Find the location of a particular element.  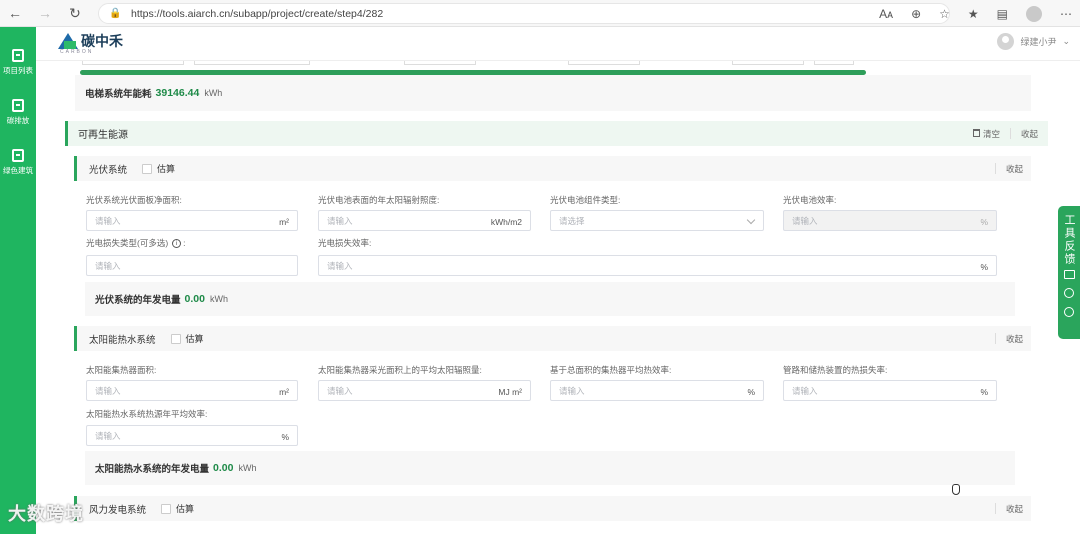

sw-collector-efficiency-input: 请输入 % is located at coordinates (657, 390).